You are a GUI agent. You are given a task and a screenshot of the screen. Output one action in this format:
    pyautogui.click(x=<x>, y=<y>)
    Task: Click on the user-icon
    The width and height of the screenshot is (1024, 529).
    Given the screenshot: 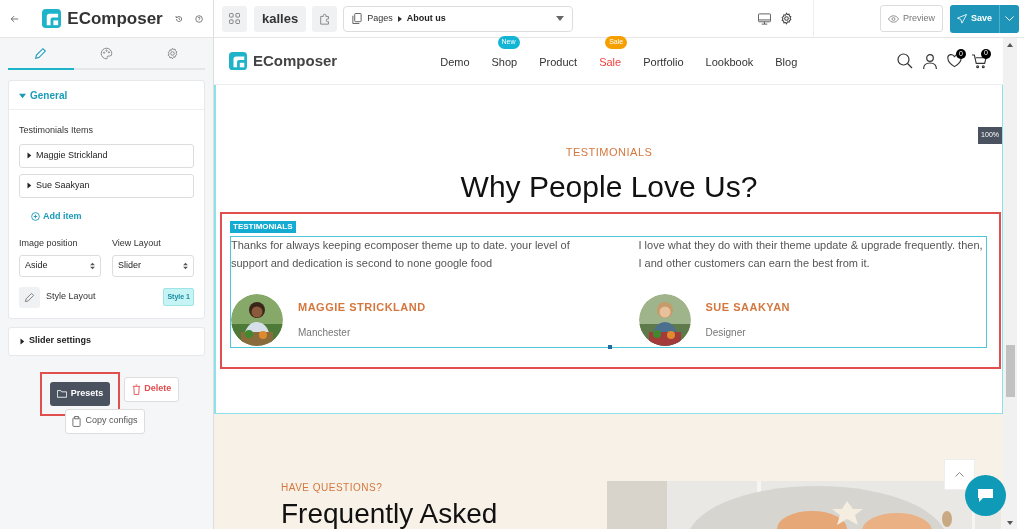 What is the action you would take?
    pyautogui.click(x=930, y=61)
    